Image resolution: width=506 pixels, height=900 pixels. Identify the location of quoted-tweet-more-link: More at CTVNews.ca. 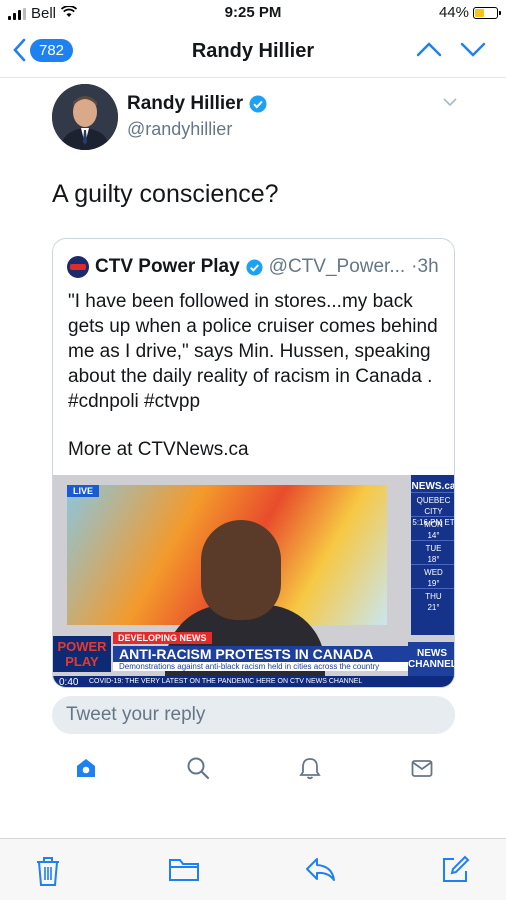
(158, 450).